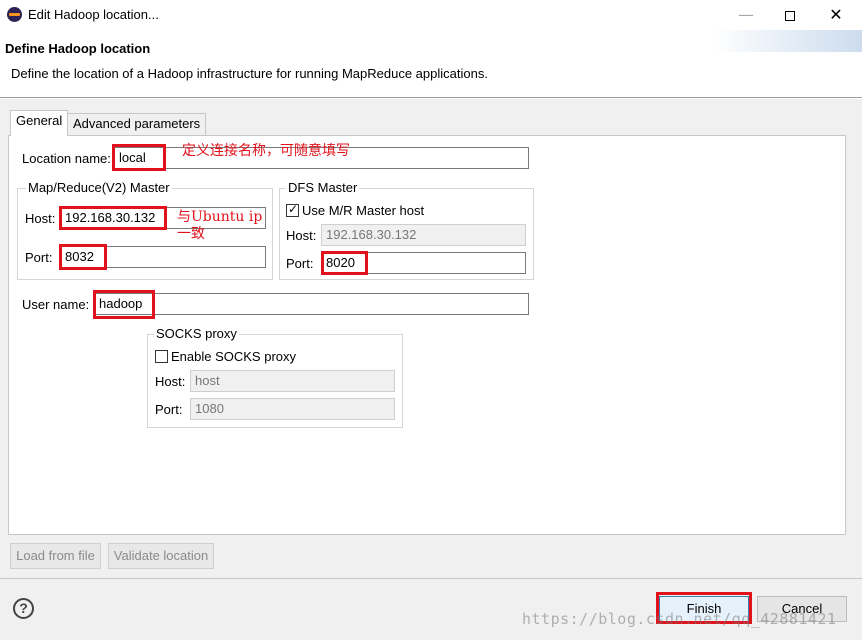 The image size is (862, 640). Describe the element at coordinates (266, 151) in the screenshot. I see `location-name-annotation: 定义连接名称，可随意填写` at that location.